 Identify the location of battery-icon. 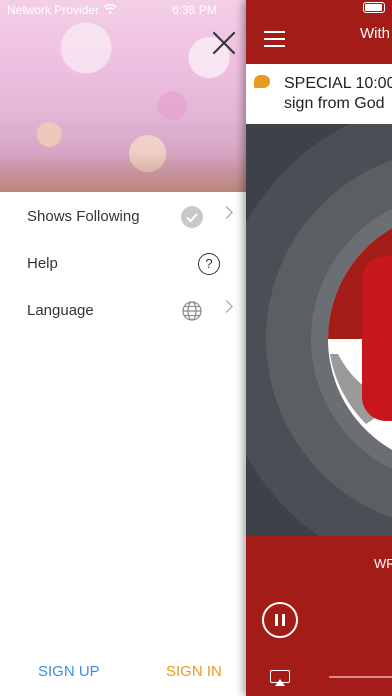
(374, 7).